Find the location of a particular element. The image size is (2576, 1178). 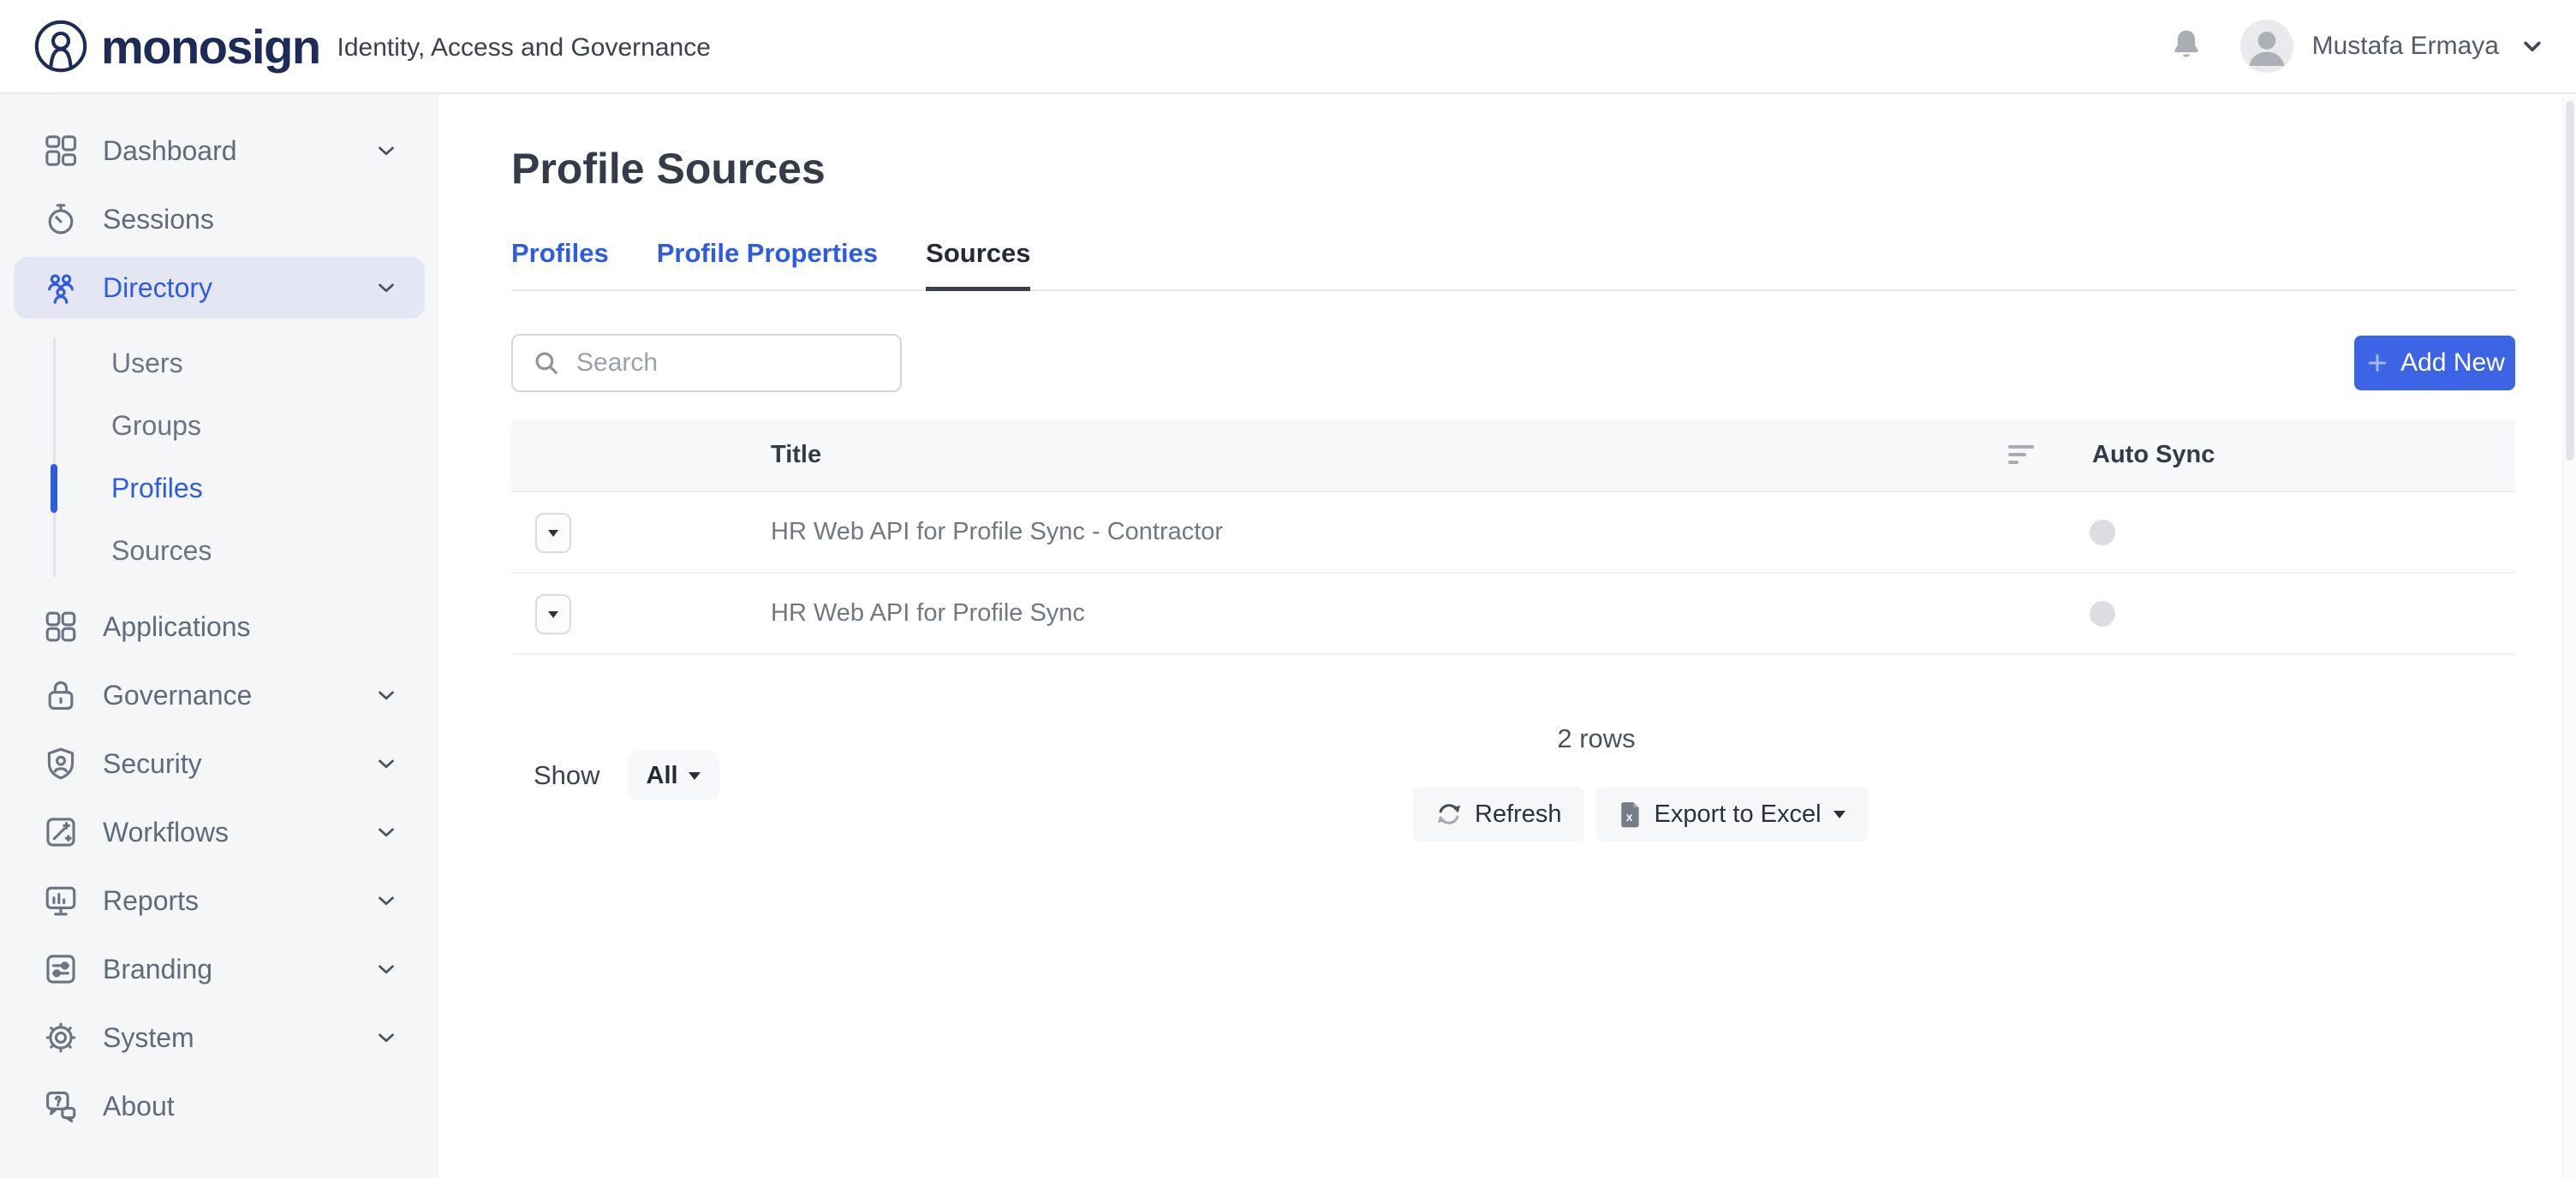

vertical-scrollbar is located at coordinates (2569, 637).